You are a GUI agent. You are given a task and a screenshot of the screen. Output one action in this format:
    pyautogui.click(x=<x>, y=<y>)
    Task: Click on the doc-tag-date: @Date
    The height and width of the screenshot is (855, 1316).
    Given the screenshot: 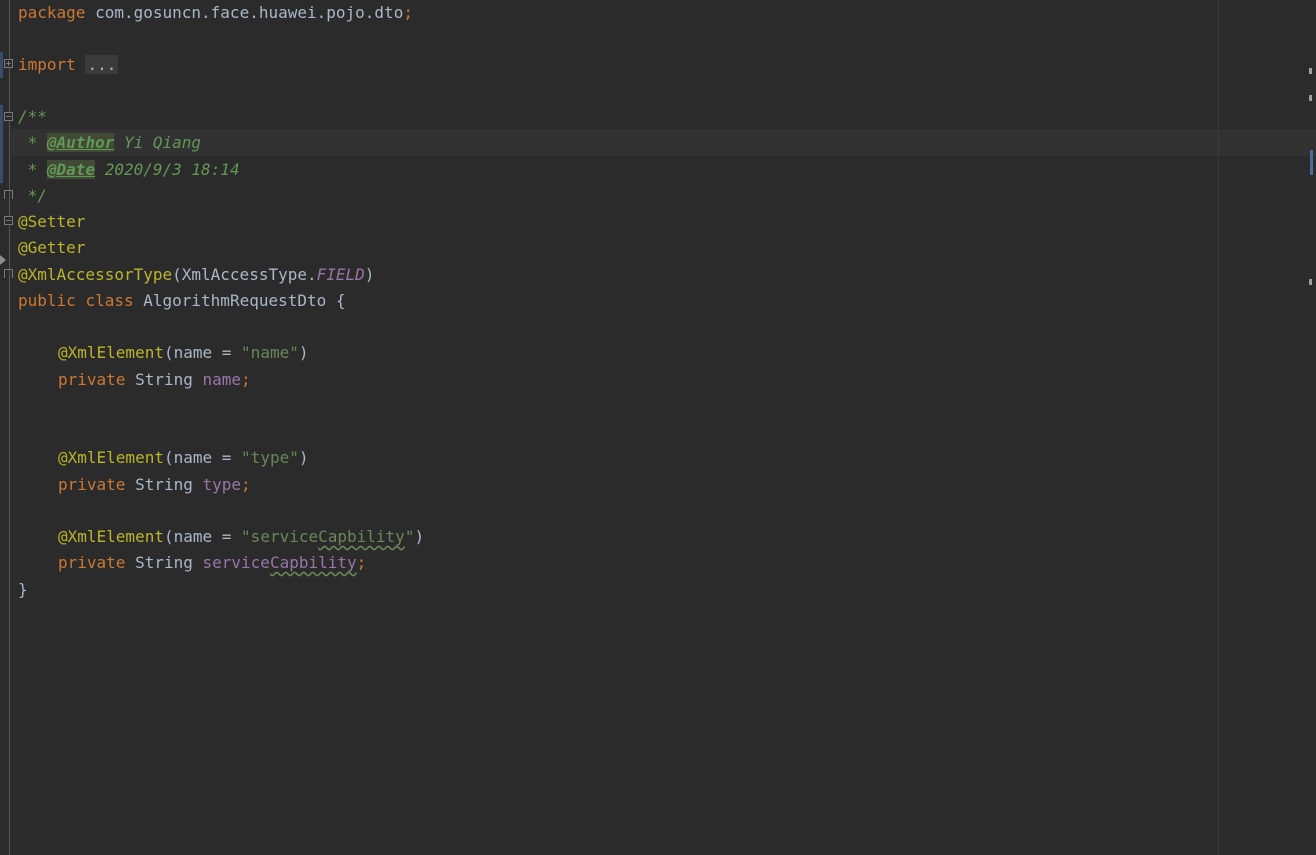 What is the action you would take?
    pyautogui.click(x=71, y=169)
    